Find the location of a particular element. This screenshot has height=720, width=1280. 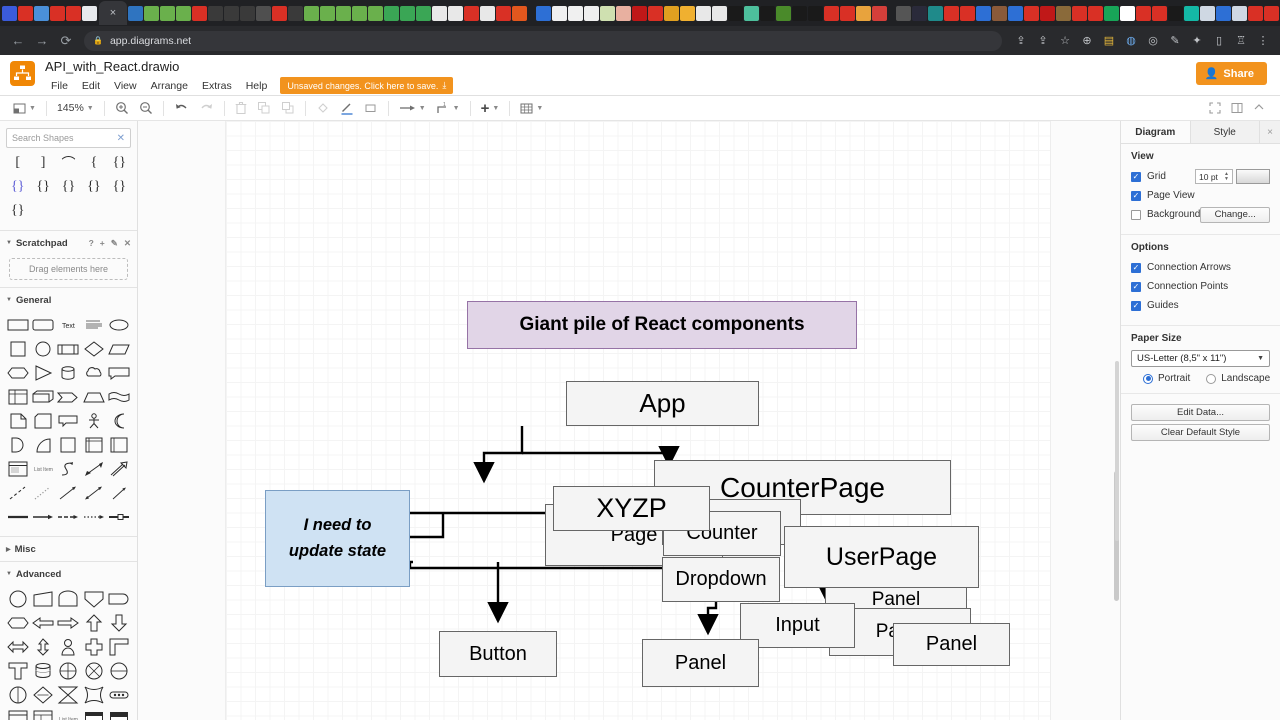

forward-icon: → is located at coordinates (42, 41).